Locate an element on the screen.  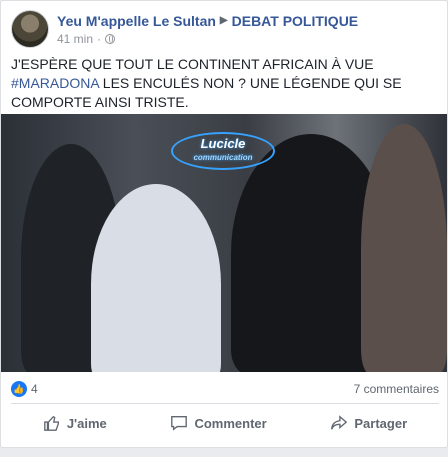
globe-icon is located at coordinates (110, 38).